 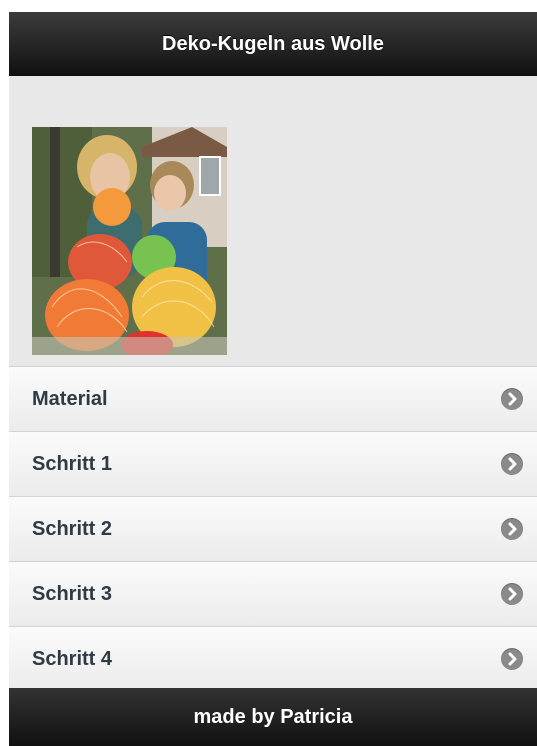 What do you see at coordinates (129, 241) in the screenshot?
I see `craft-photo` at bounding box center [129, 241].